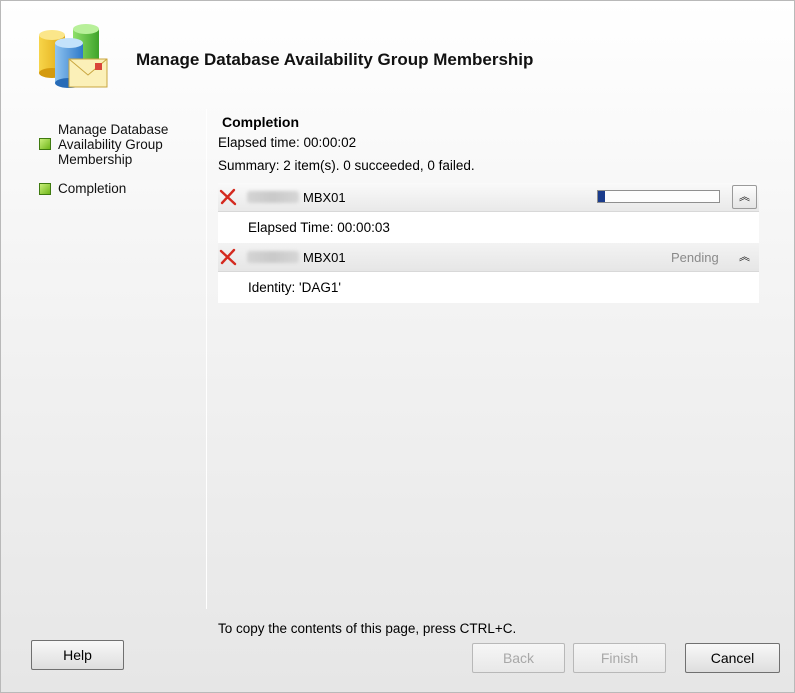 The image size is (795, 693). Describe the element at coordinates (45, 189) in the screenshot. I see `step-current-icon` at that location.